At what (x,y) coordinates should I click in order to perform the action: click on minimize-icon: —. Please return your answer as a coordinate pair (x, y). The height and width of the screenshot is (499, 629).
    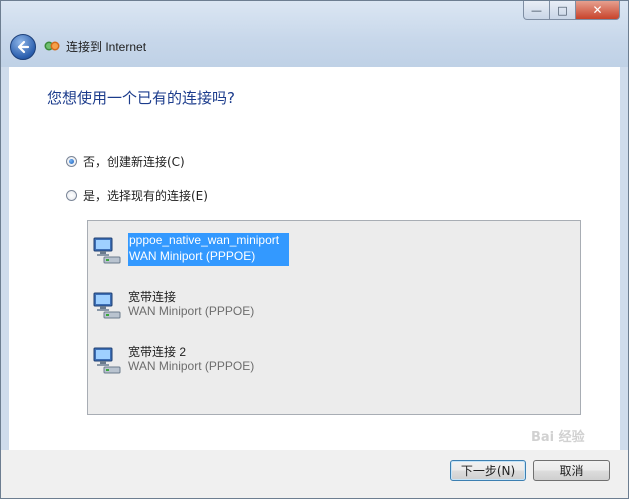
    Looking at the image, I should click on (536, 10).